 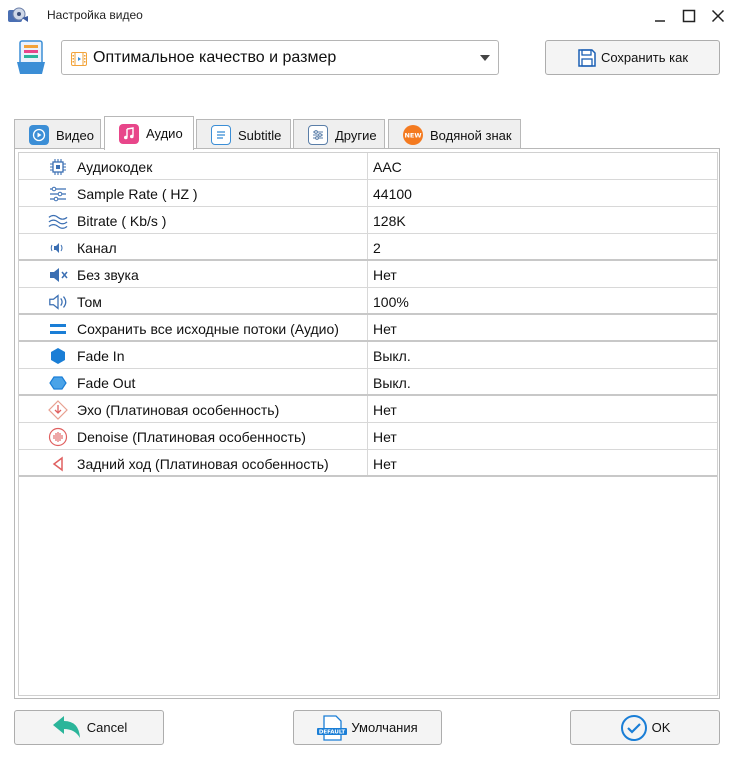 What do you see at coordinates (137, 194) in the screenshot?
I see `setting-label: Sample Rate ( HZ )` at bounding box center [137, 194].